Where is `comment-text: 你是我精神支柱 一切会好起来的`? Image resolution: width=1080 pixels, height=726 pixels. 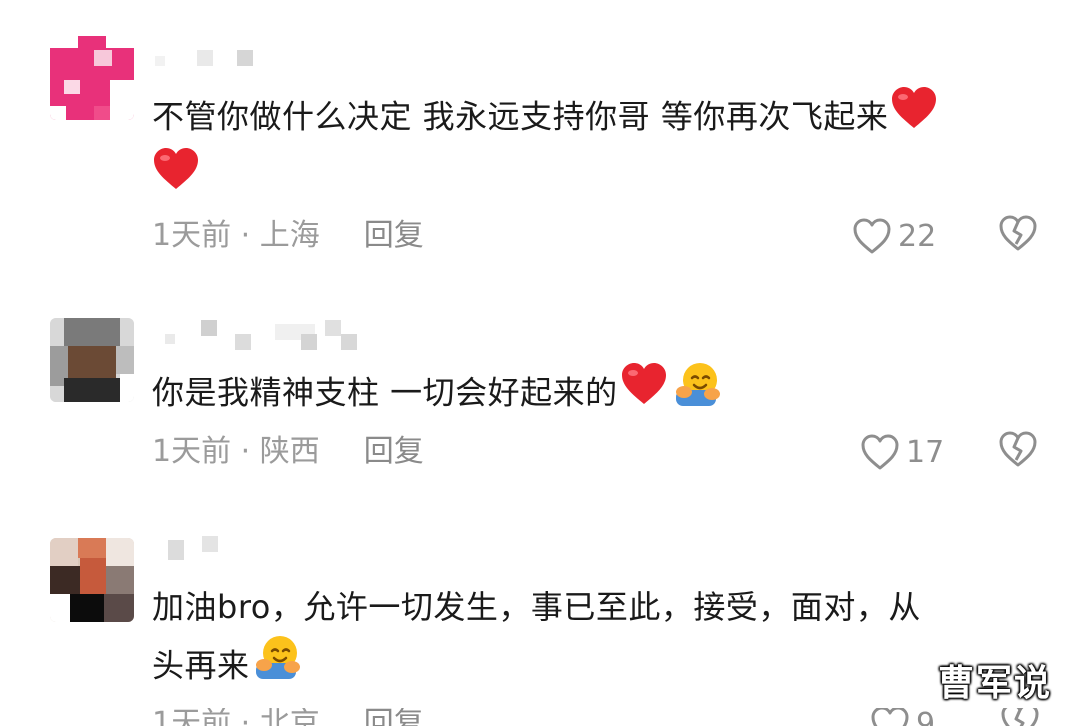 comment-text: 你是我精神支柱 一切会好起来的 is located at coordinates (597, 394).